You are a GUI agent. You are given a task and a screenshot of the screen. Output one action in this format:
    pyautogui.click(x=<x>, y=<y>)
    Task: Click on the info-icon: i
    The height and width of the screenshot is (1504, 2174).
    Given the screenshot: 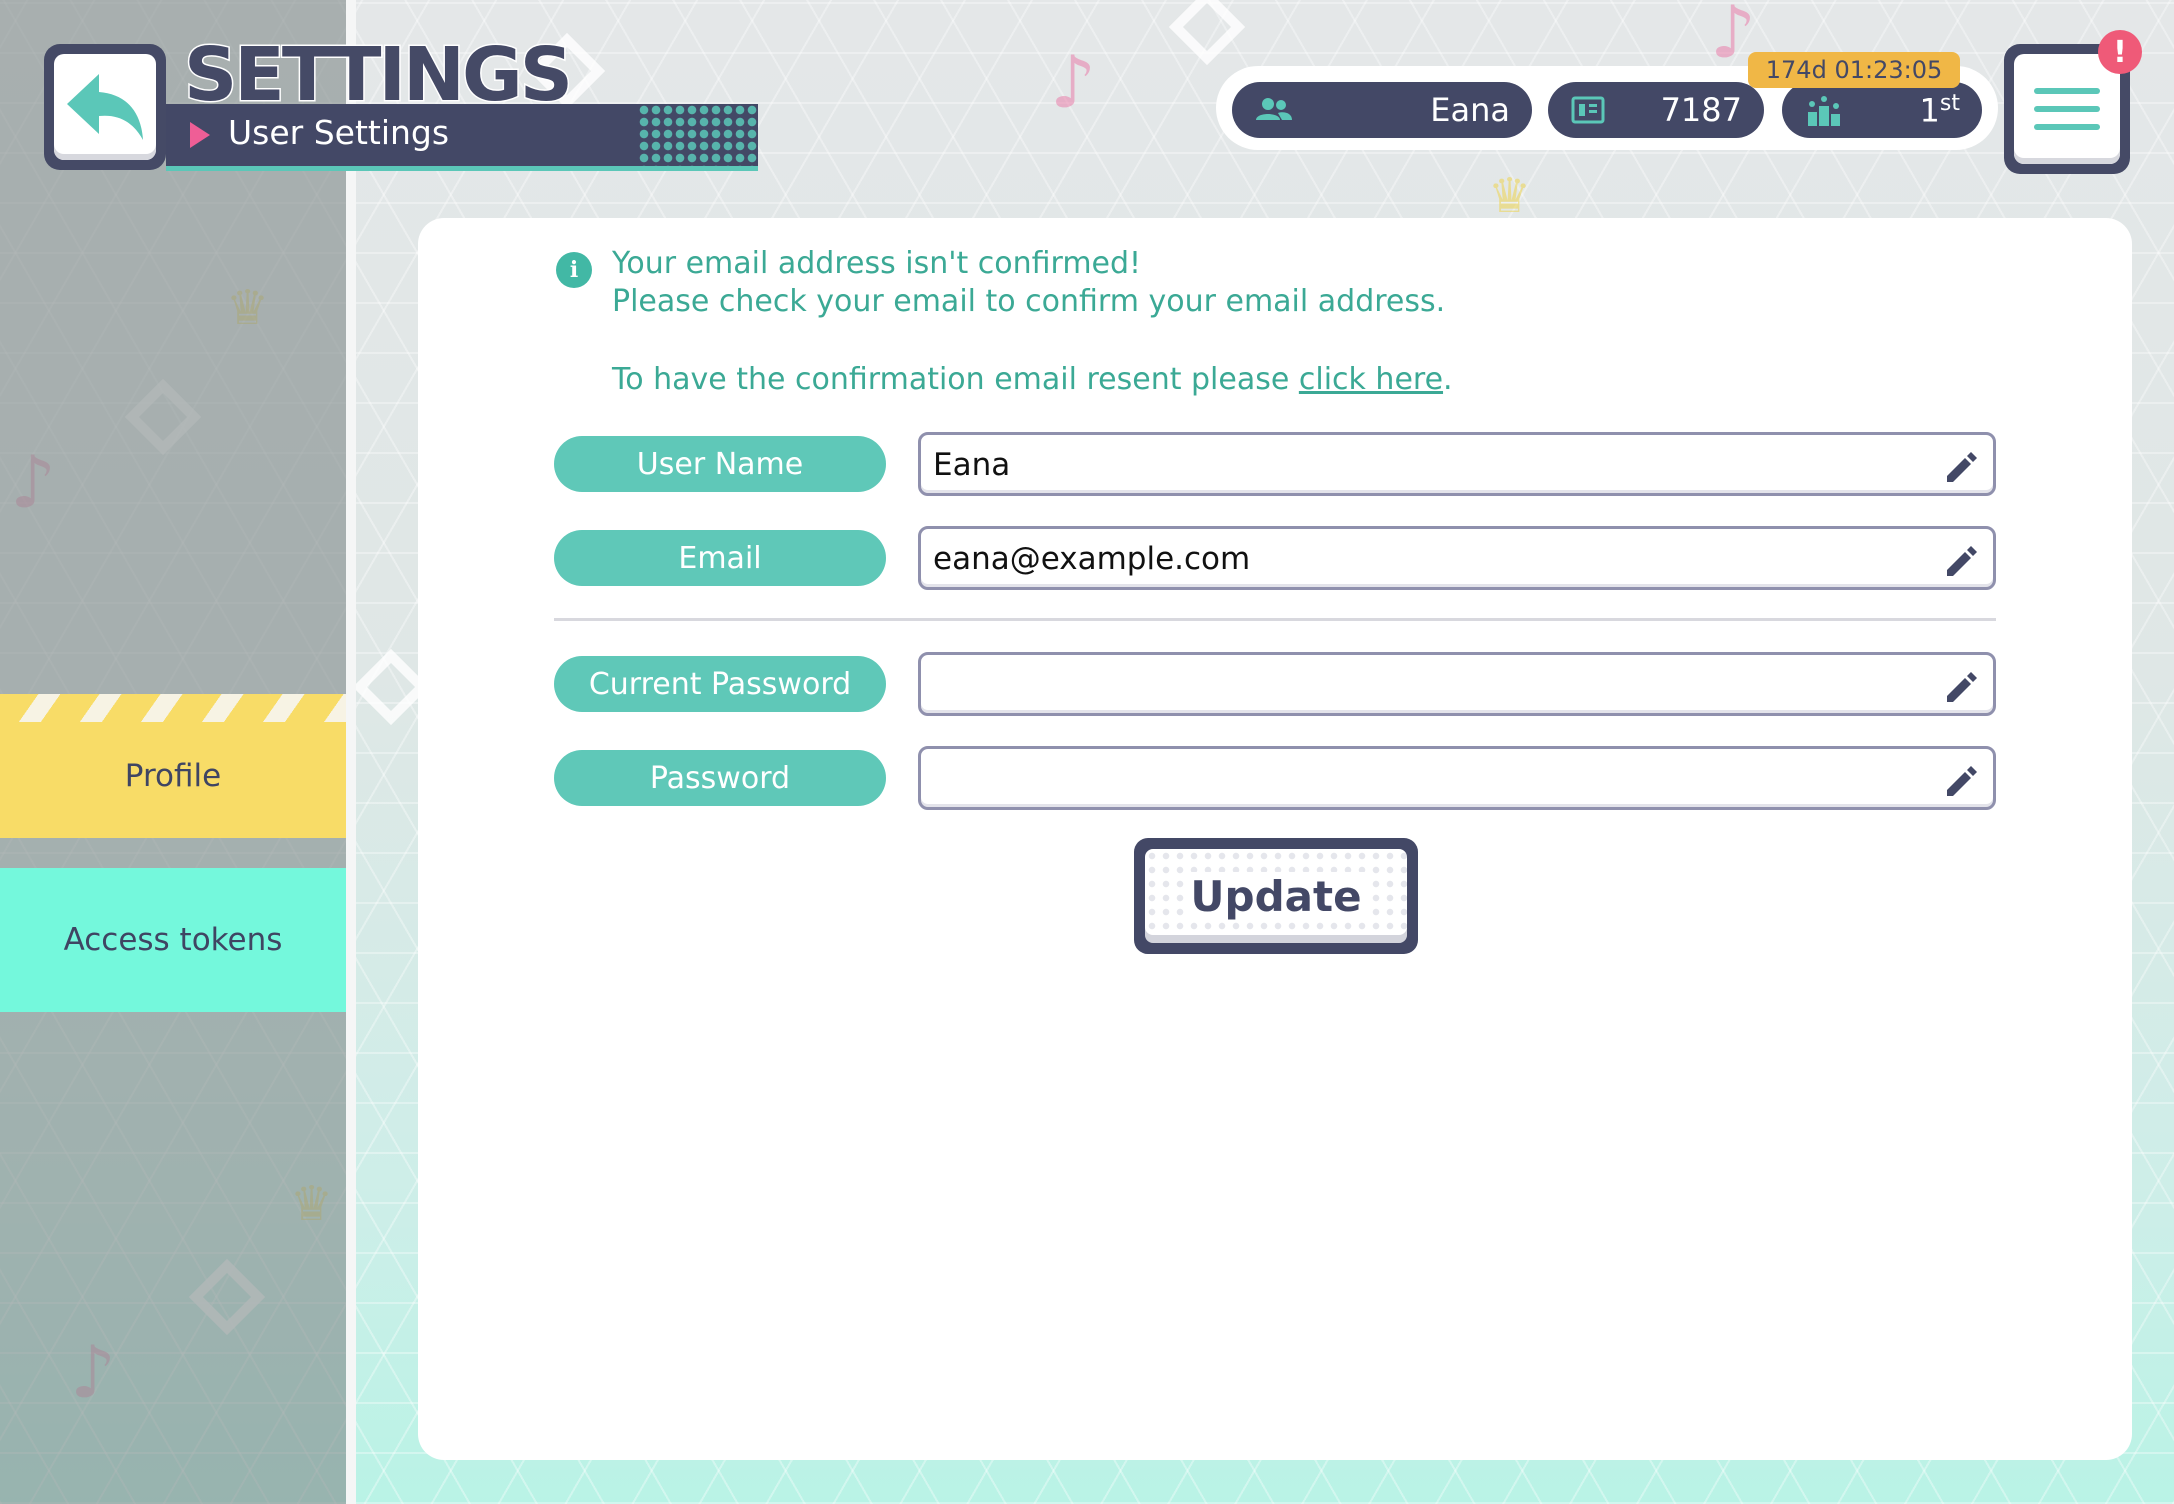 What is the action you would take?
    pyautogui.click(x=574, y=270)
    